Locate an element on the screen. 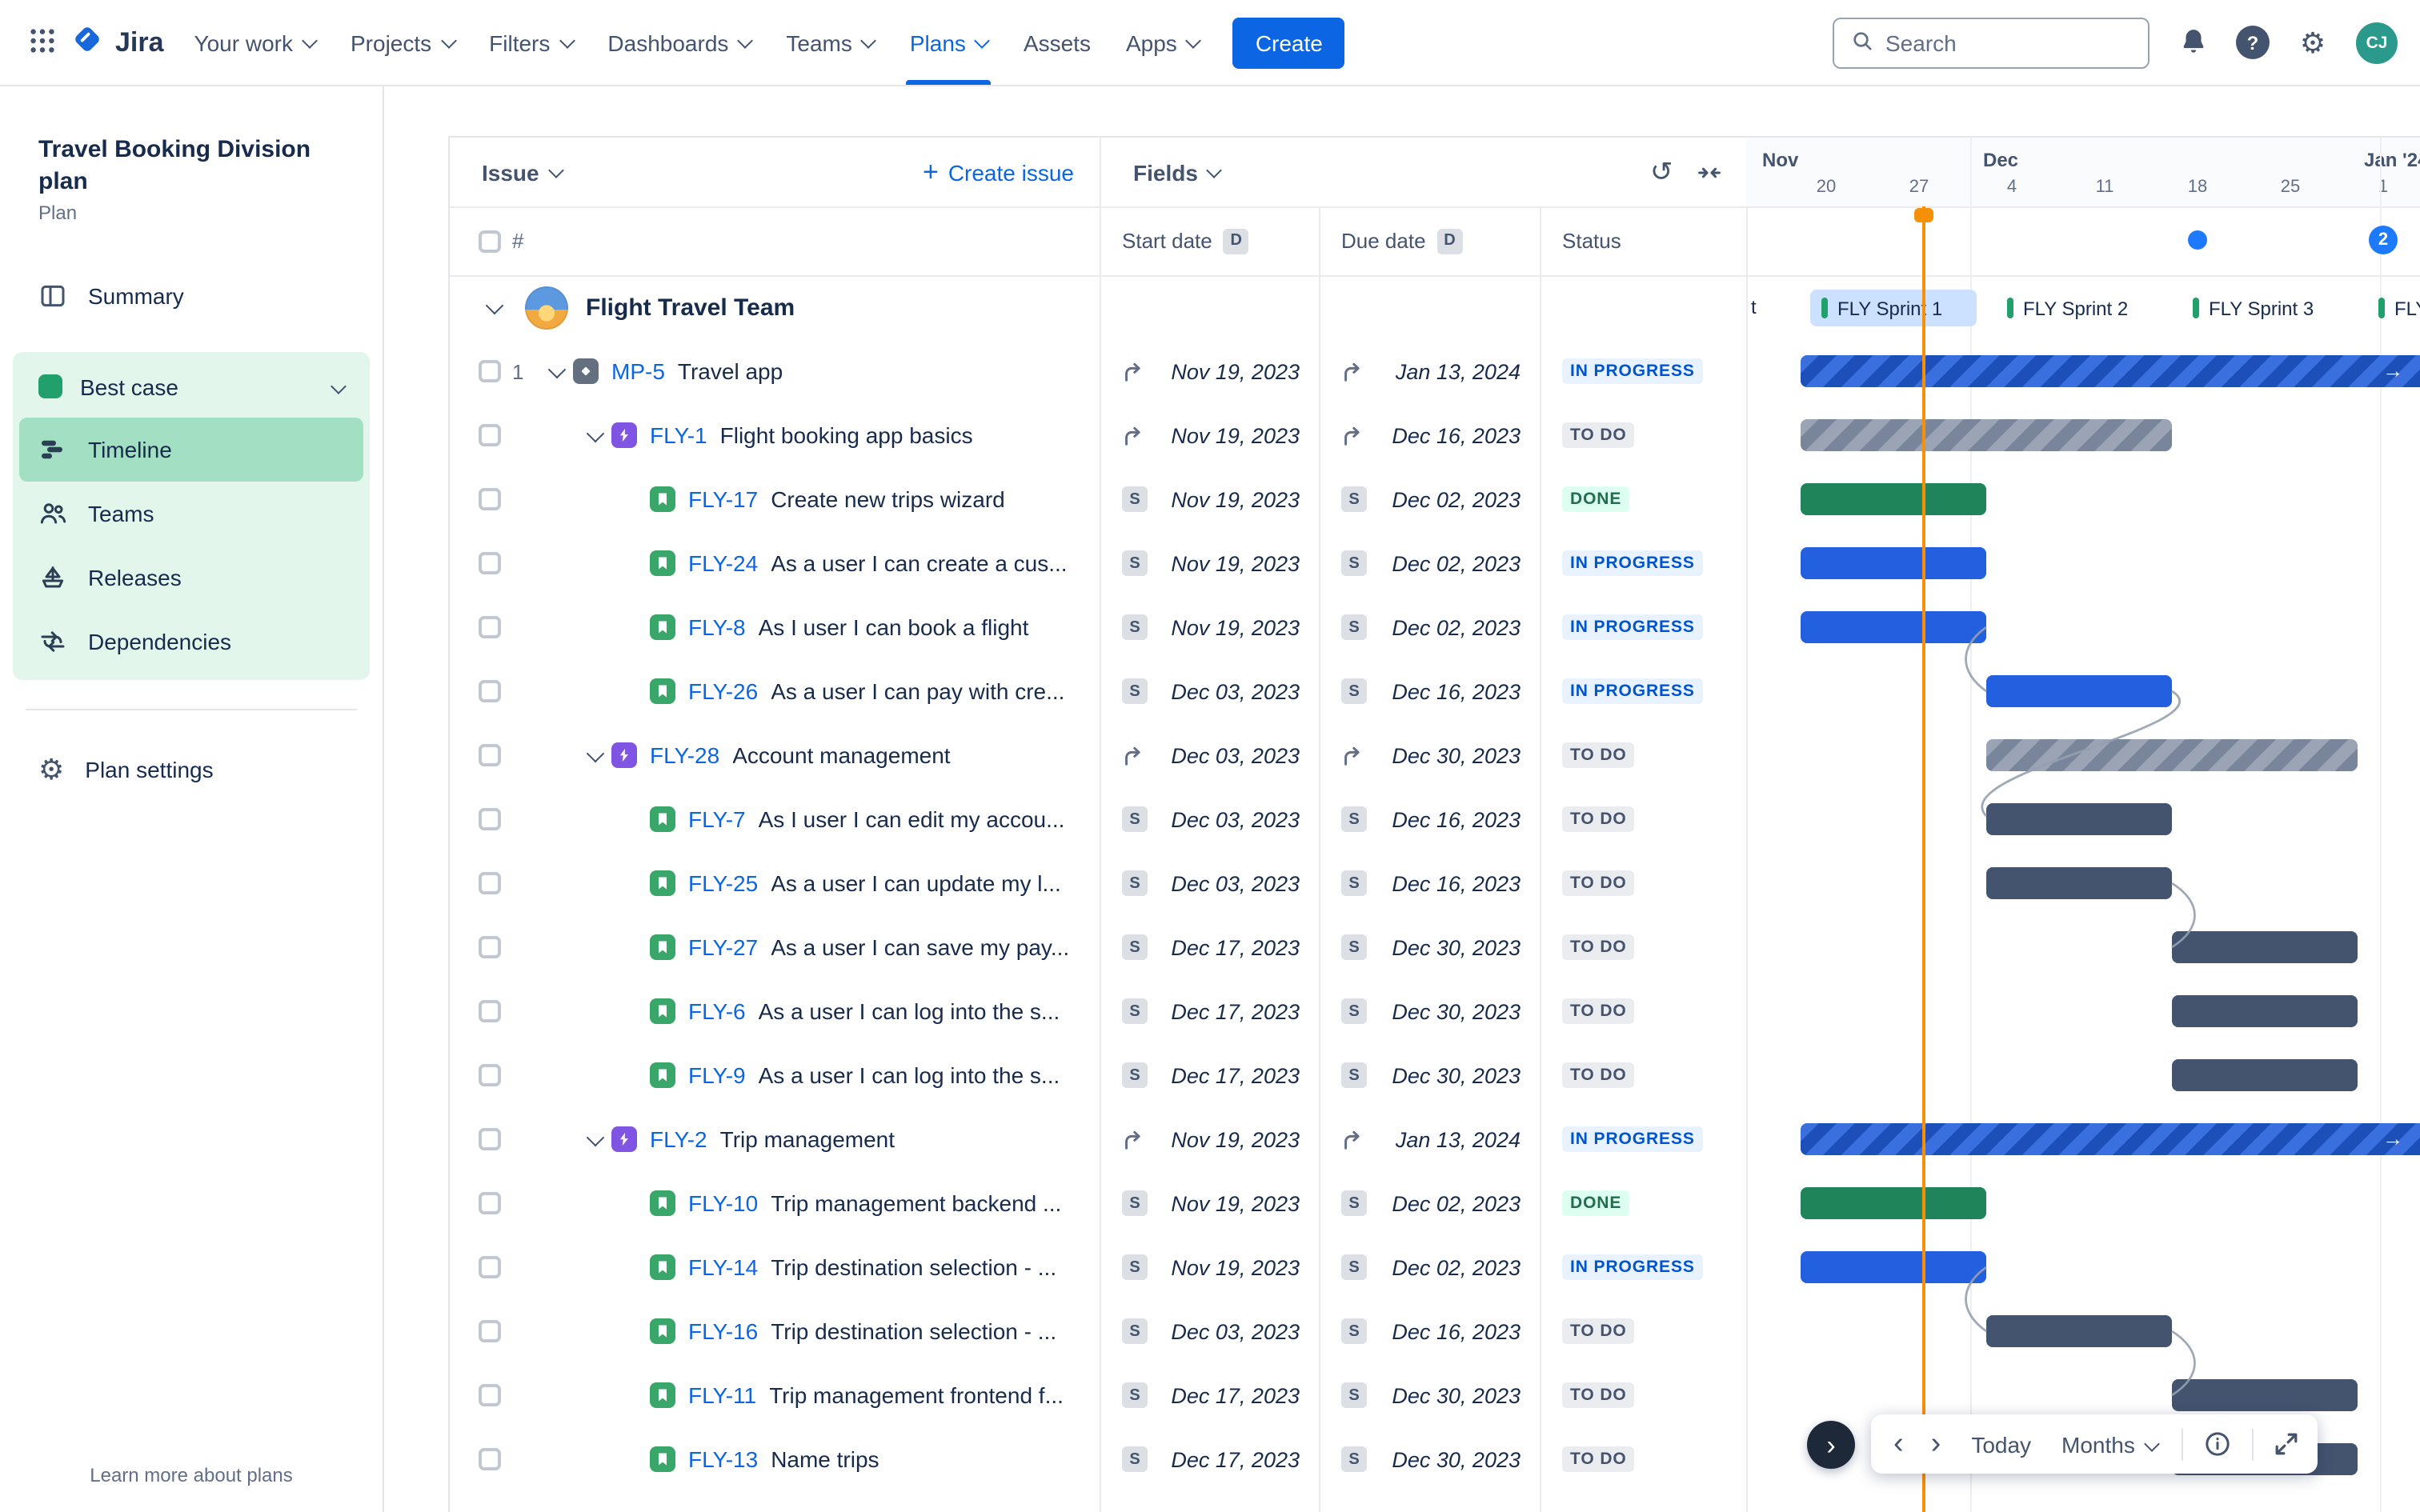 This screenshot has width=2420, height=1512. select-all-checkbox is located at coordinates (490, 241).